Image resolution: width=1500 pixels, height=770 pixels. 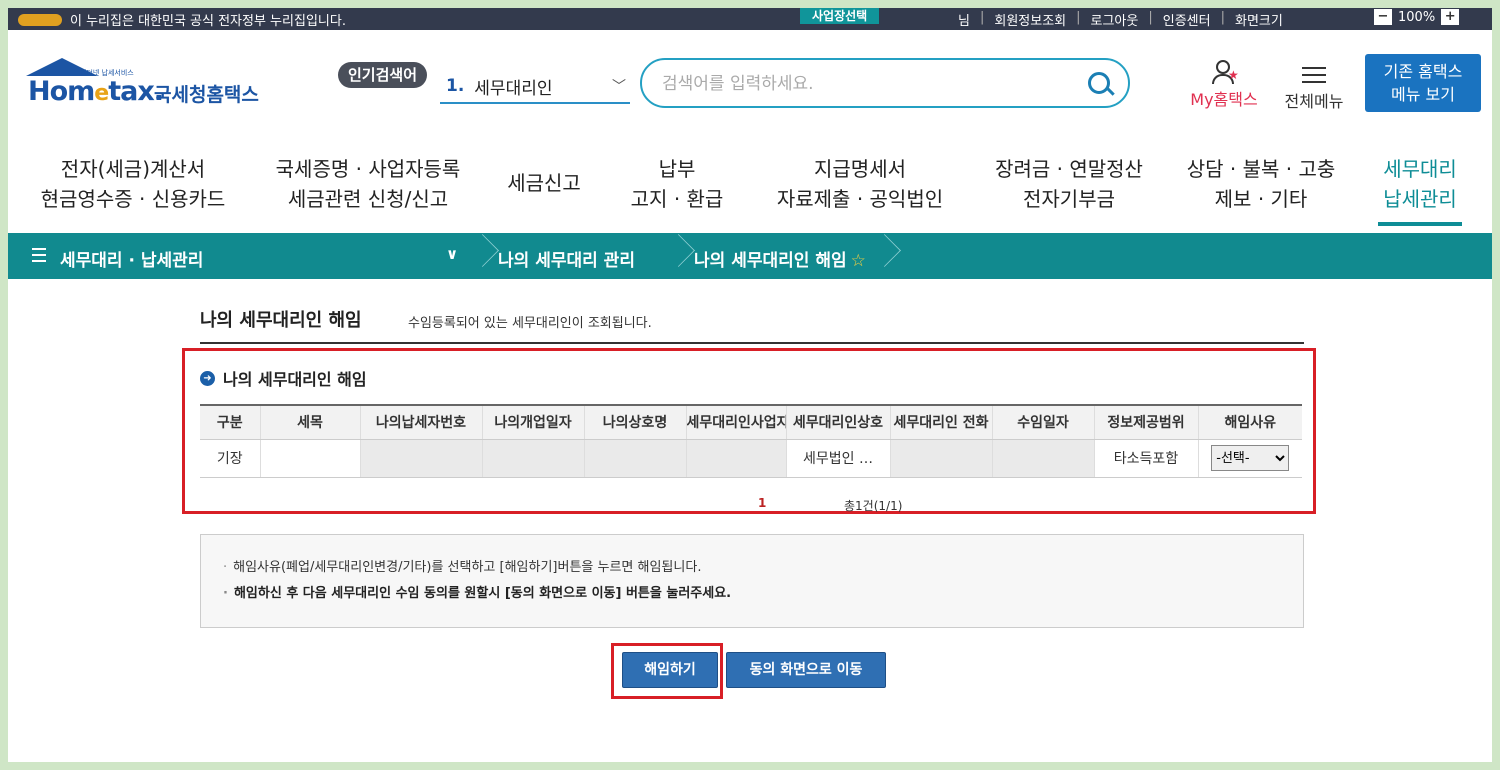 What do you see at coordinates (230, 458) in the screenshot?
I see `cell-type: 기장` at bounding box center [230, 458].